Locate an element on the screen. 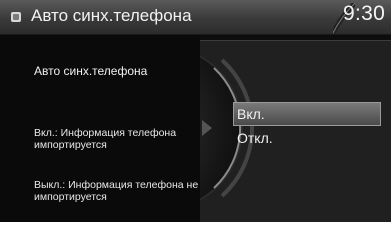  settings-bullet-icon is located at coordinates (16, 17).